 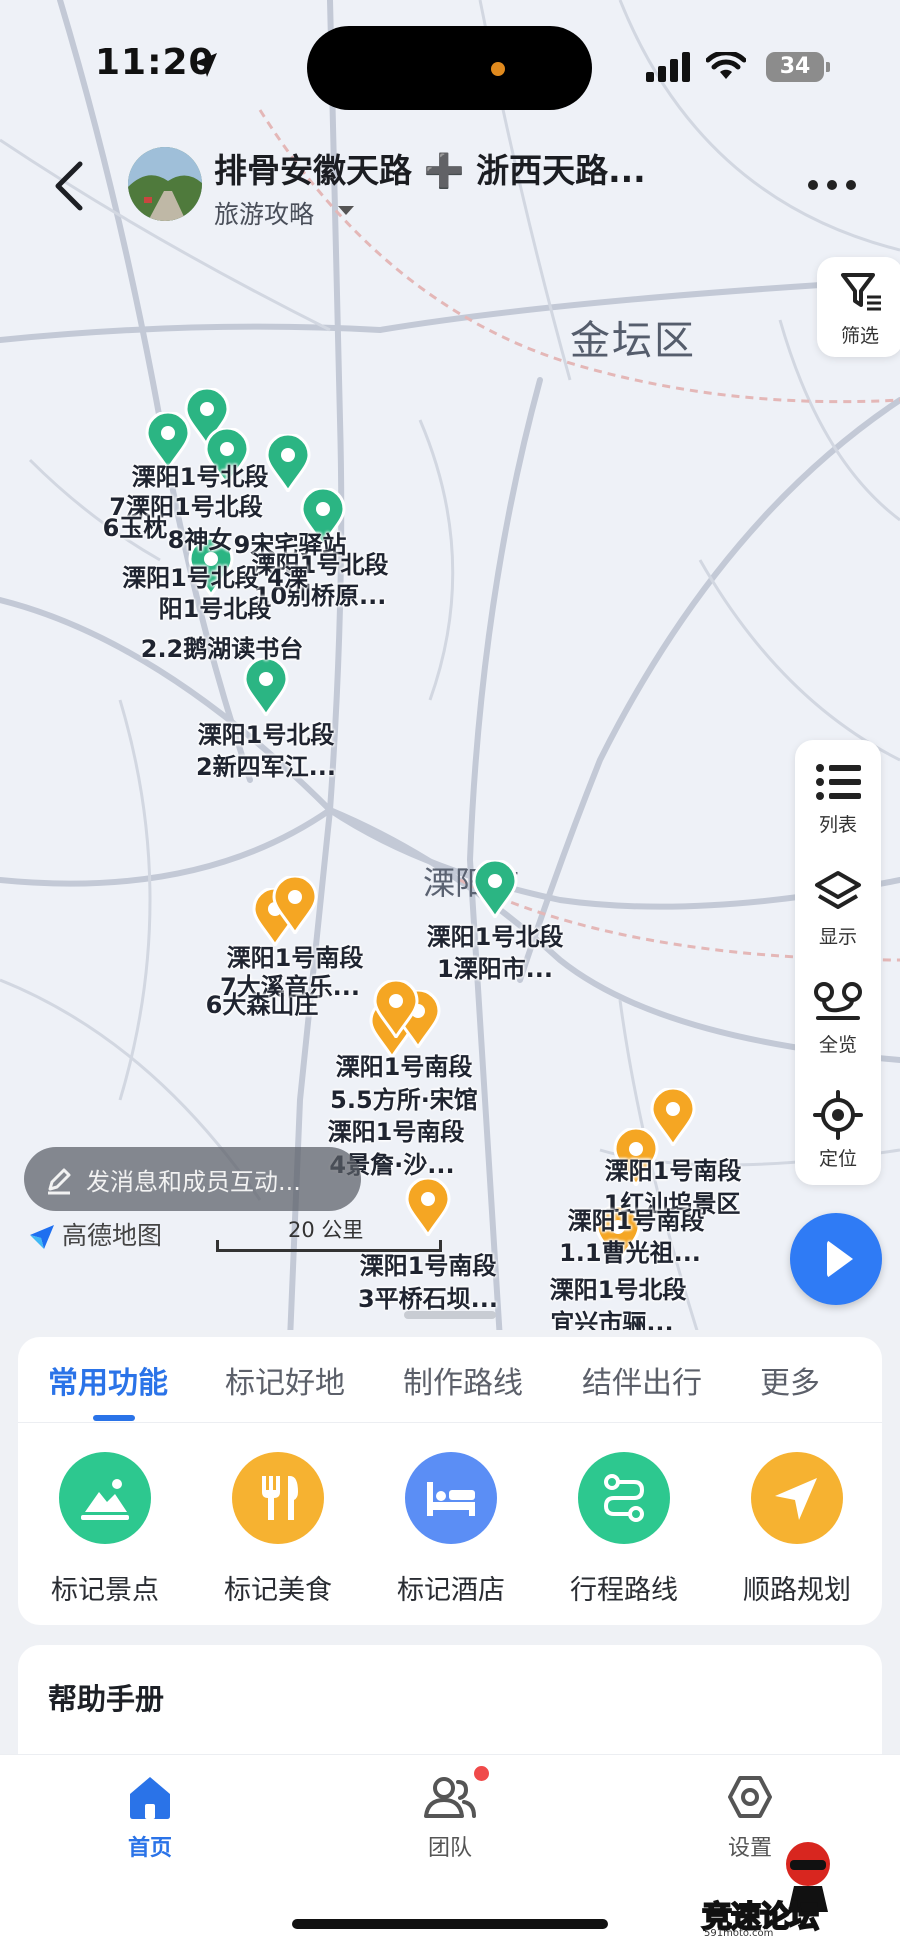 What do you see at coordinates (837, 1045) in the screenshot?
I see `overview-label: 全览` at bounding box center [837, 1045].